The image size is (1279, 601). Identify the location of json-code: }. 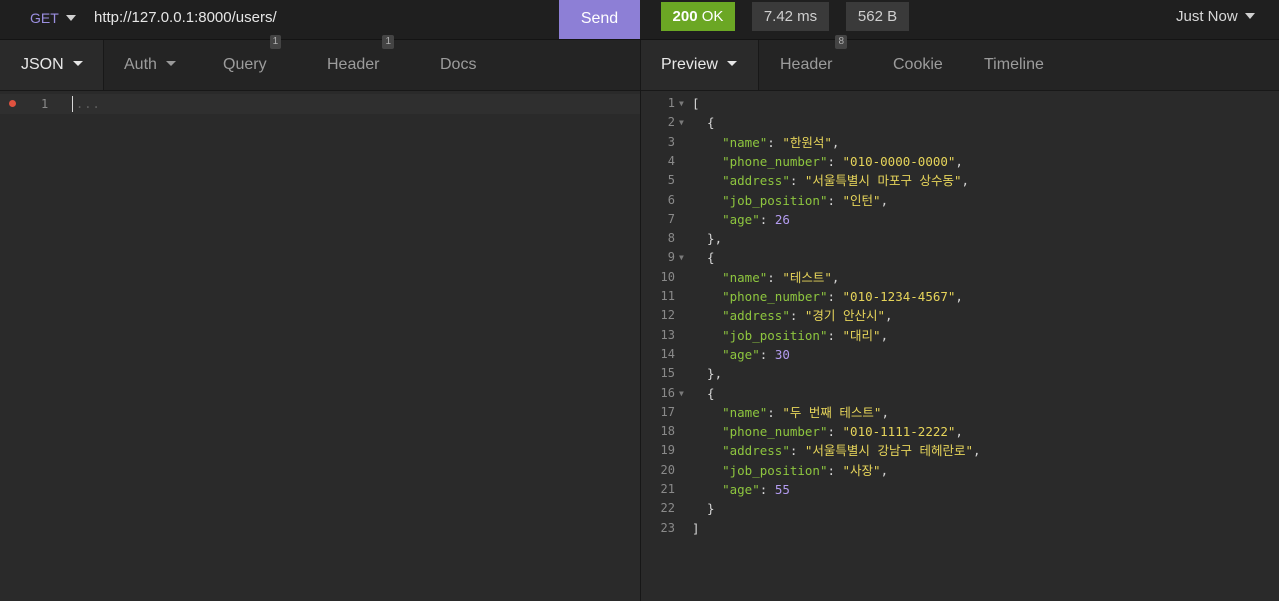
(703, 509).